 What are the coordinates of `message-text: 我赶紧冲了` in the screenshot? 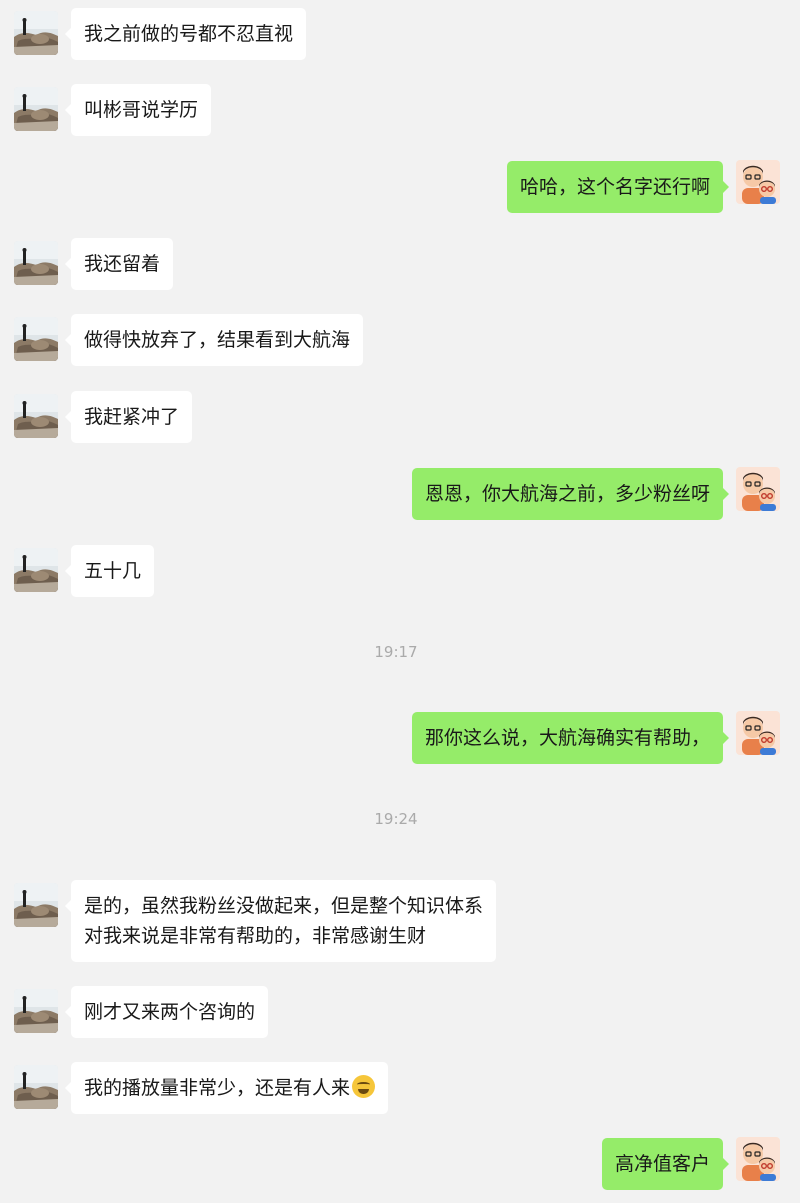 It's located at (132, 417).